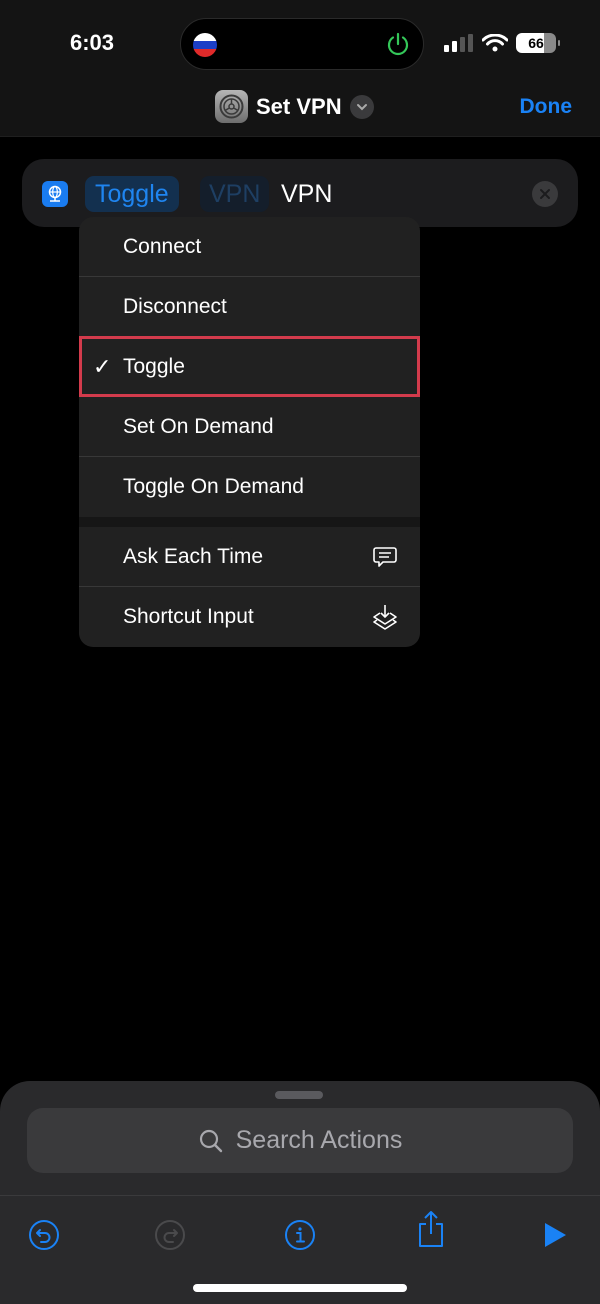 This screenshot has height=1304, width=600. Describe the element at coordinates (231, 106) in the screenshot. I see `settings-gear-icon` at that location.